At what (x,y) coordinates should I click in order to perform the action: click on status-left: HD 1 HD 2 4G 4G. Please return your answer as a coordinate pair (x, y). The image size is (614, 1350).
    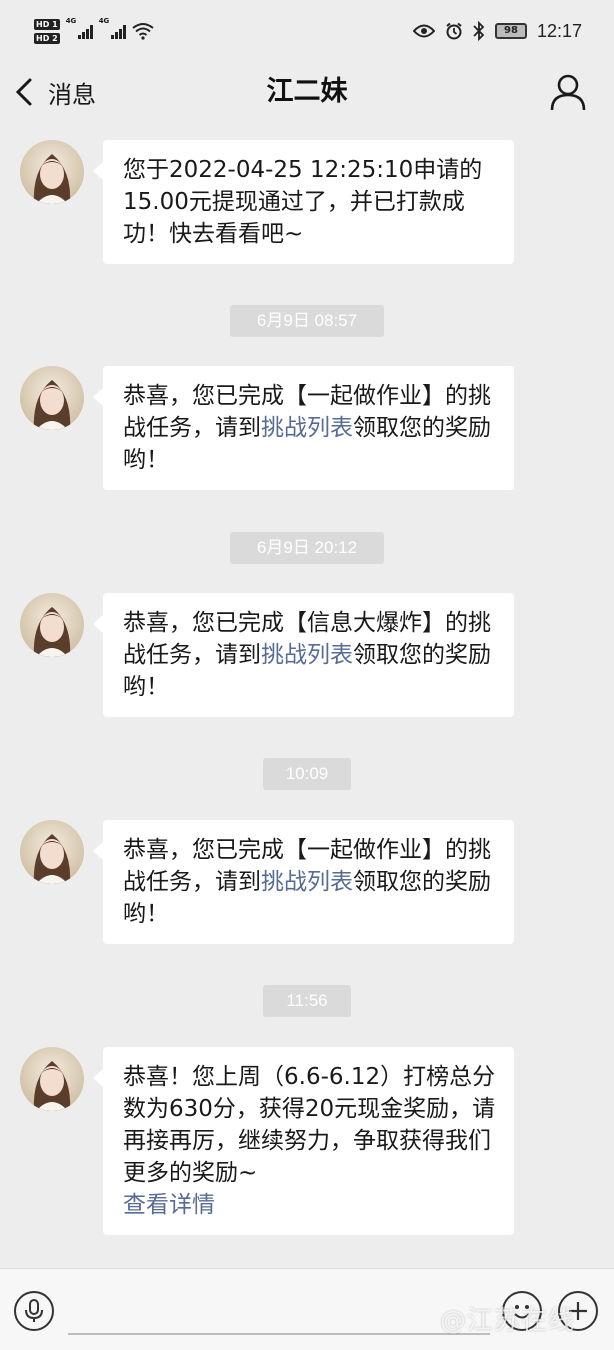
    Looking at the image, I should click on (94, 31).